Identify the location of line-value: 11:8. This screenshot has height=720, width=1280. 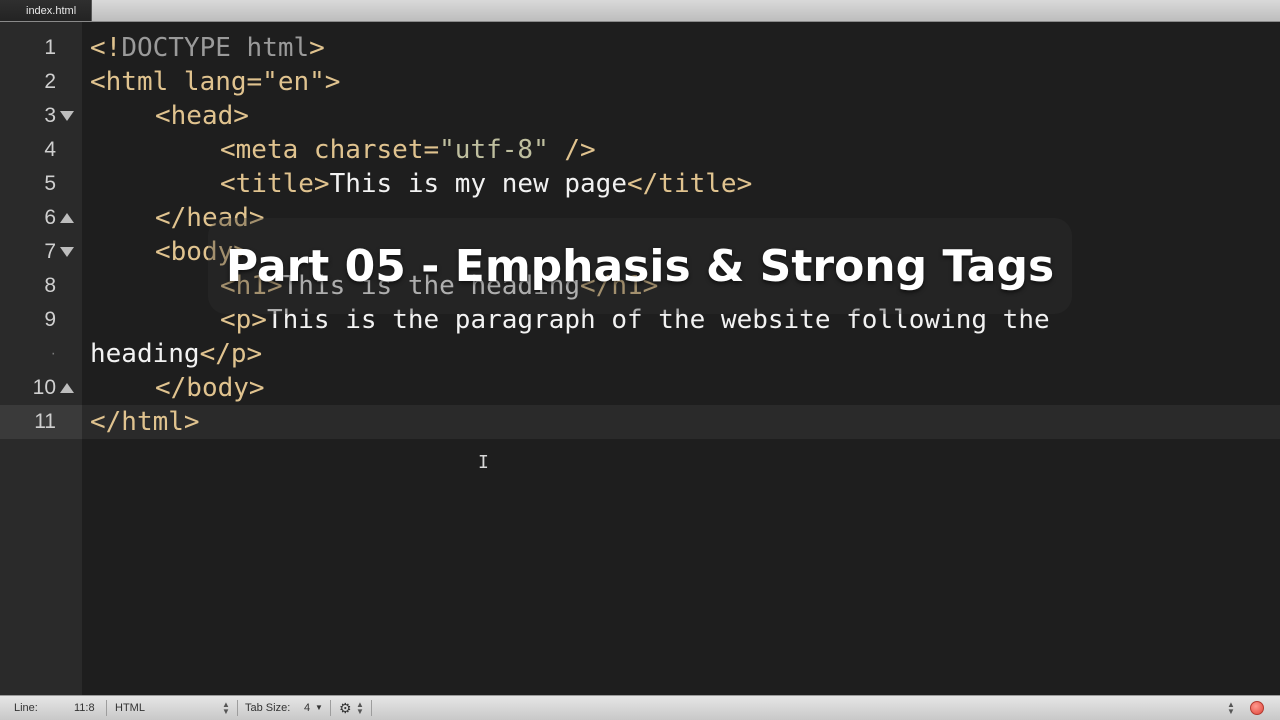
(84, 708).